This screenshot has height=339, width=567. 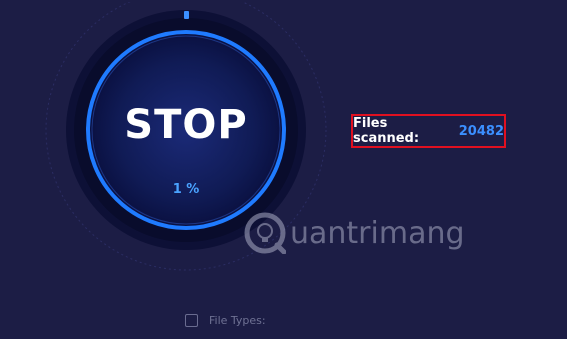 I want to click on stop-label: STOP, so click(x=186, y=125).